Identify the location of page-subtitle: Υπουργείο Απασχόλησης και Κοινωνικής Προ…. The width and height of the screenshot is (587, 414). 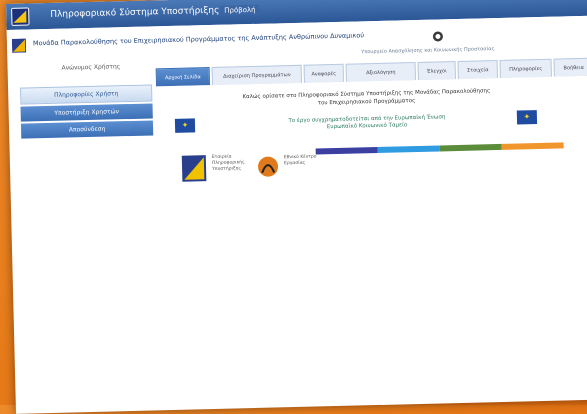
(428, 51).